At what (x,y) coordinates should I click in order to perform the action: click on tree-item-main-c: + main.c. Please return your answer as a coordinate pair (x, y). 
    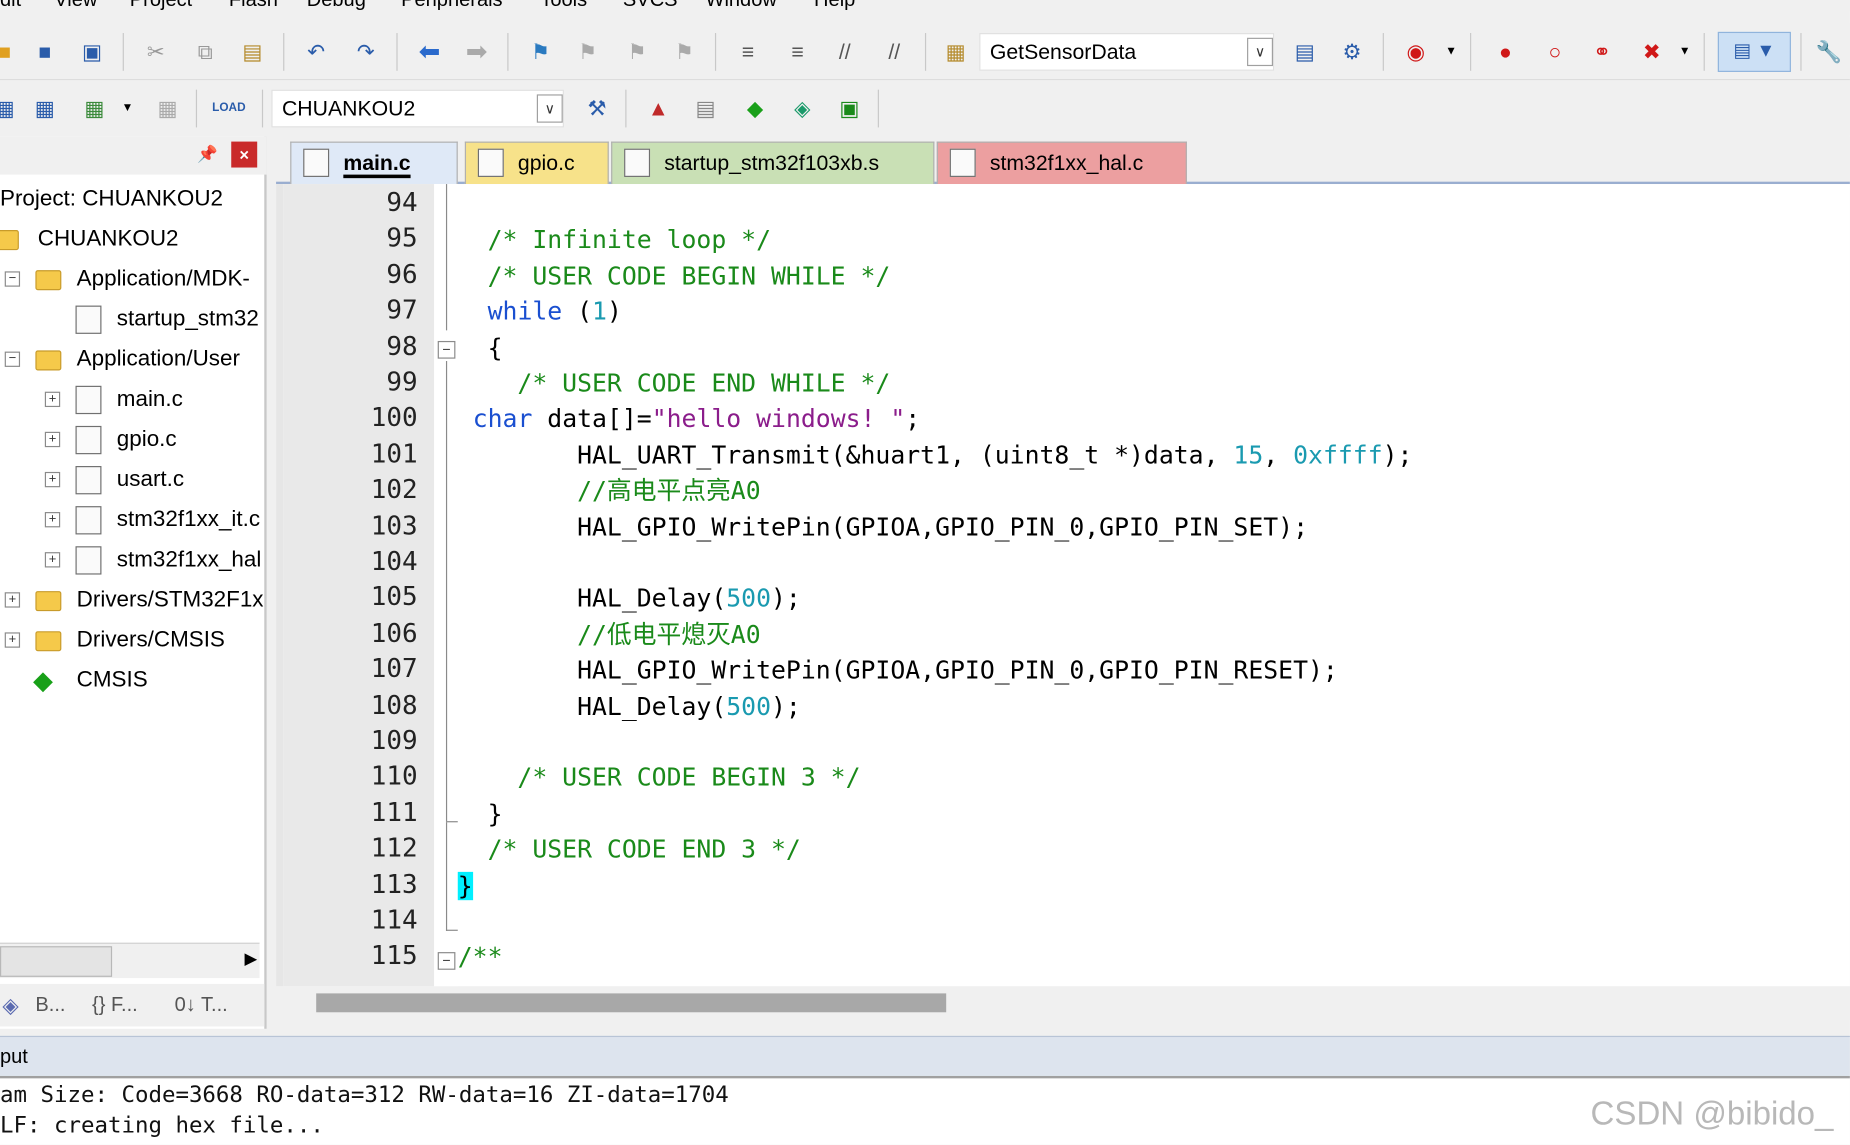
    Looking at the image, I should click on (132, 399).